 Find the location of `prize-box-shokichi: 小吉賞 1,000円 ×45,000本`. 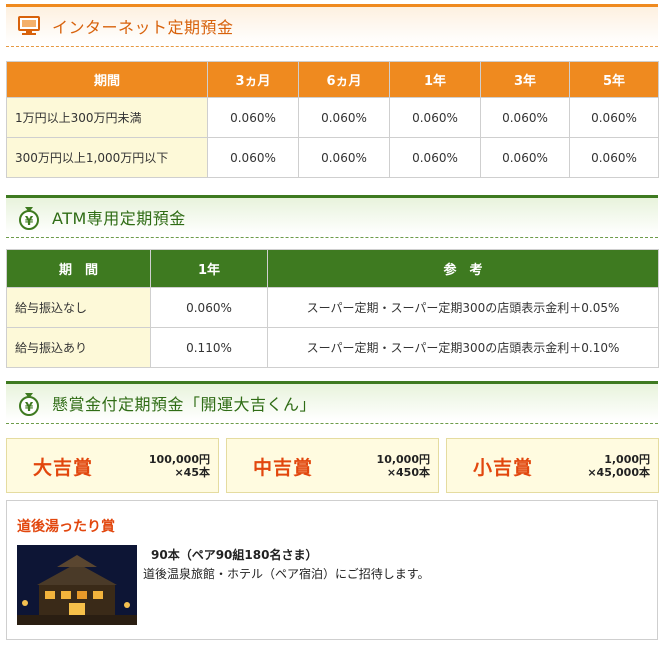

prize-box-shokichi: 小吉賞 1,000円 ×45,000本 is located at coordinates (552, 465).